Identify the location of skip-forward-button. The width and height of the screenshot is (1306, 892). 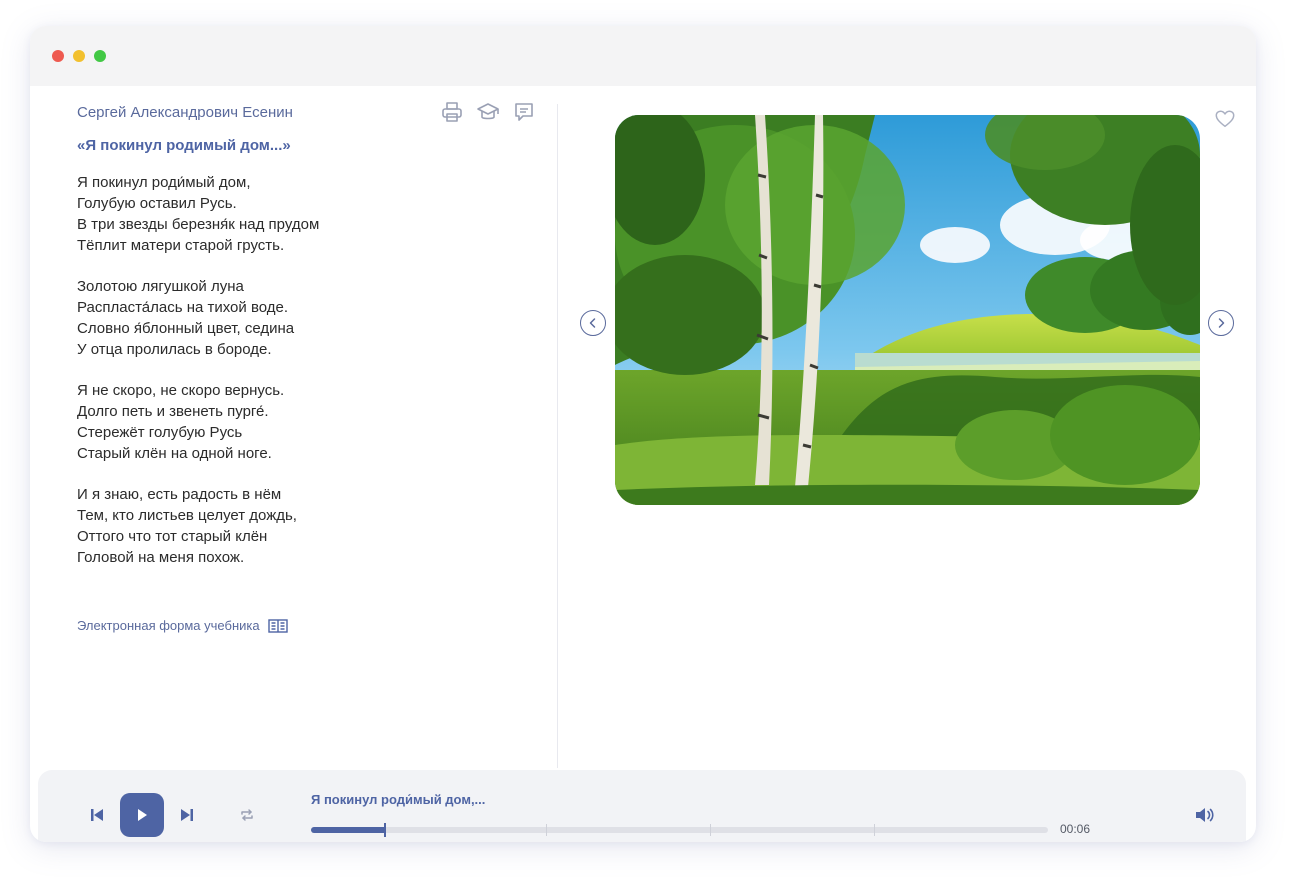
(187, 815).